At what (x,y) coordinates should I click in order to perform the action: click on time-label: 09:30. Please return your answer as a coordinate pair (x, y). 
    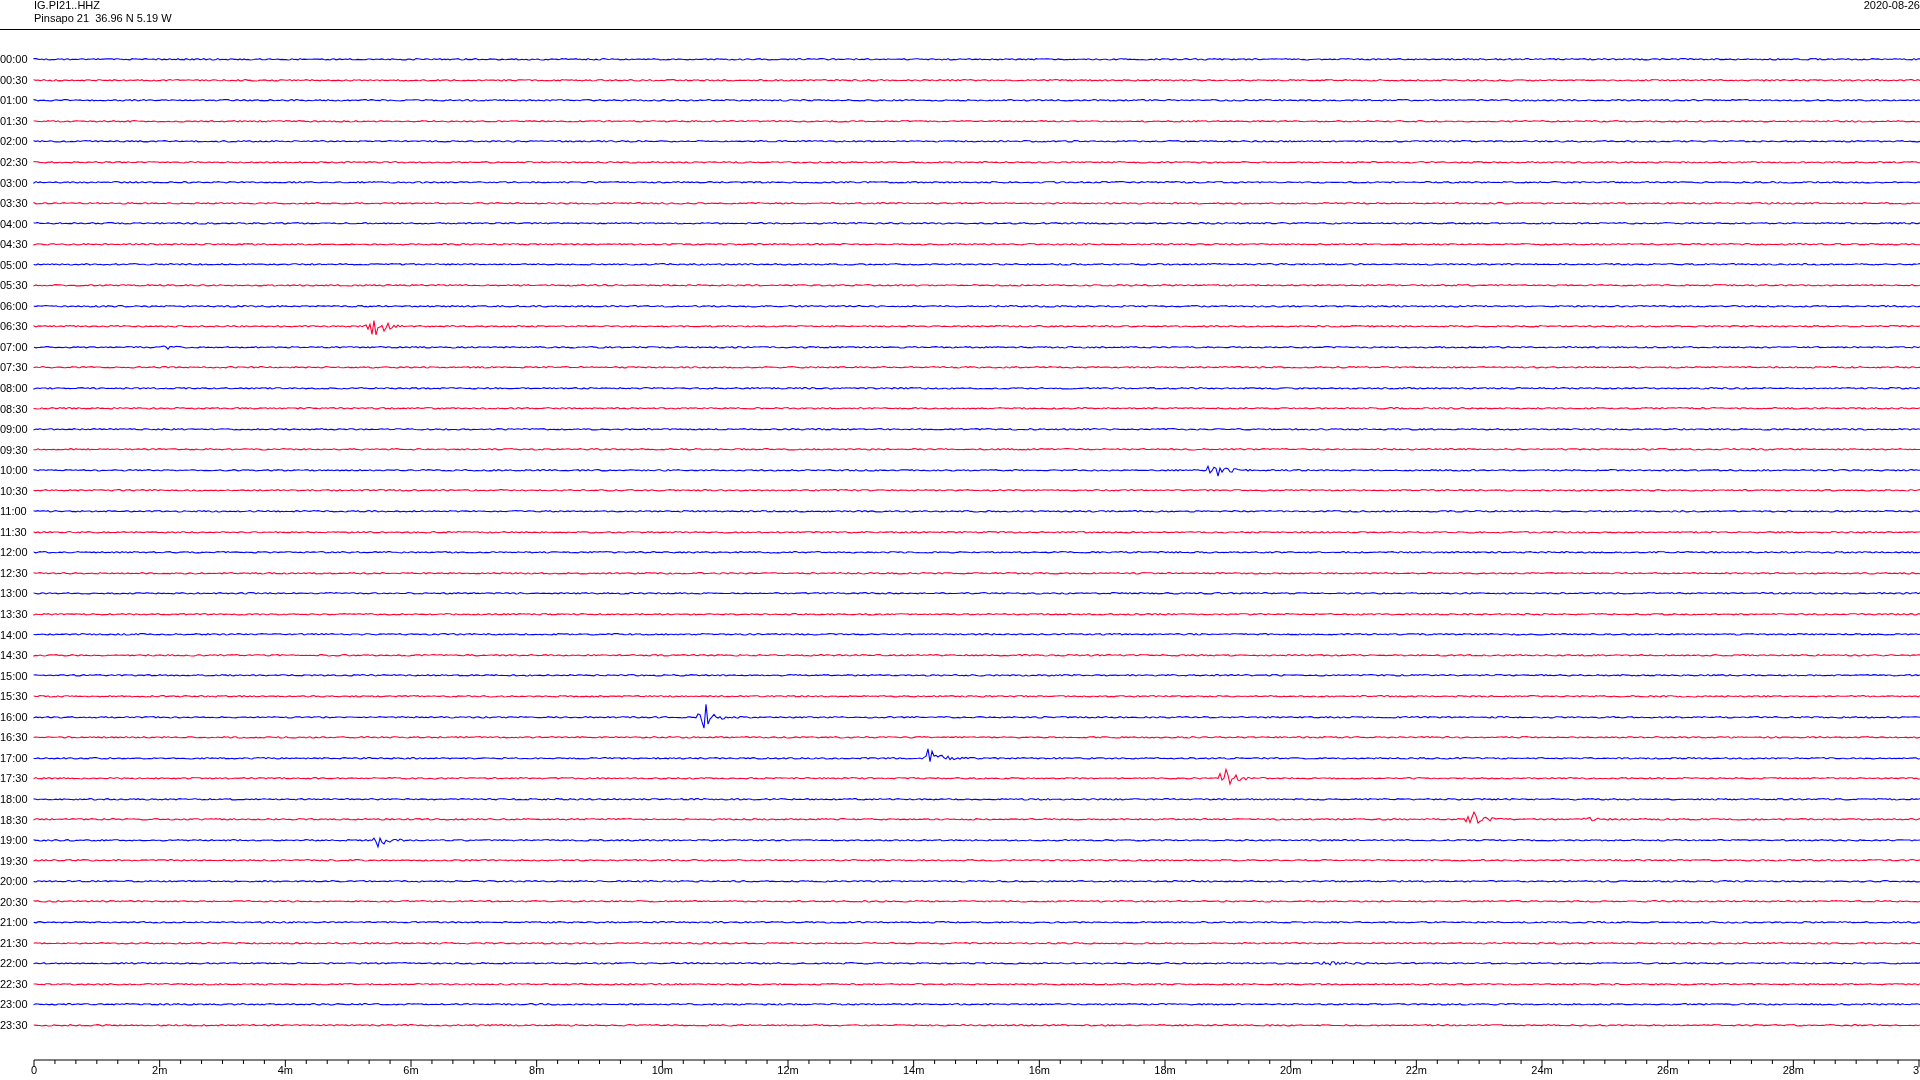
    Looking at the image, I should click on (14, 449).